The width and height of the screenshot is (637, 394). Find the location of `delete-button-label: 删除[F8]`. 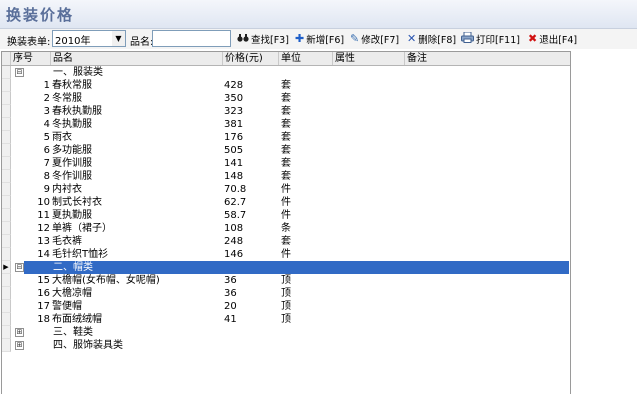

delete-button-label: 删除[F8] is located at coordinates (437, 40).